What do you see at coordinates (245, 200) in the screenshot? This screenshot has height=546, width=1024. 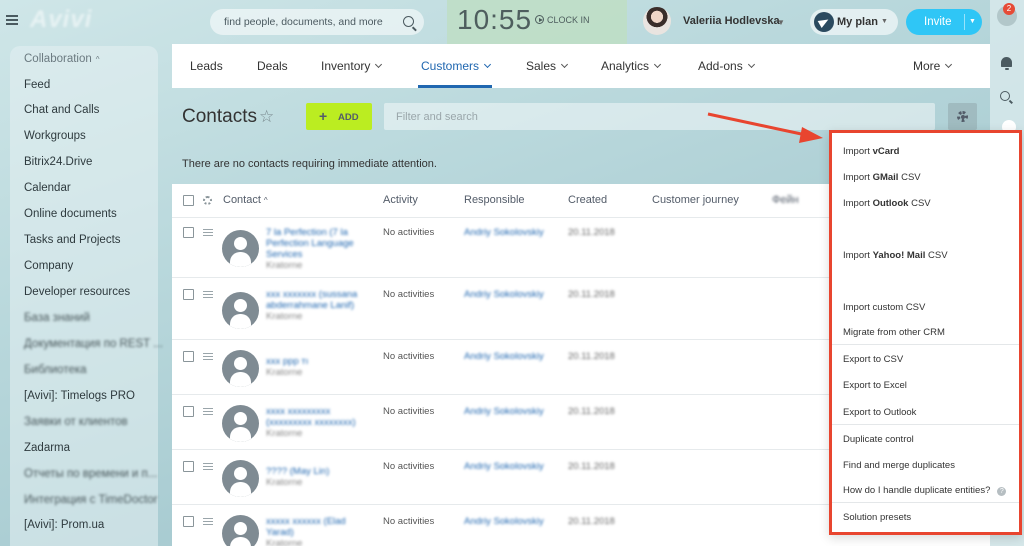 I see `column-header-contact: Contact ^` at bounding box center [245, 200].